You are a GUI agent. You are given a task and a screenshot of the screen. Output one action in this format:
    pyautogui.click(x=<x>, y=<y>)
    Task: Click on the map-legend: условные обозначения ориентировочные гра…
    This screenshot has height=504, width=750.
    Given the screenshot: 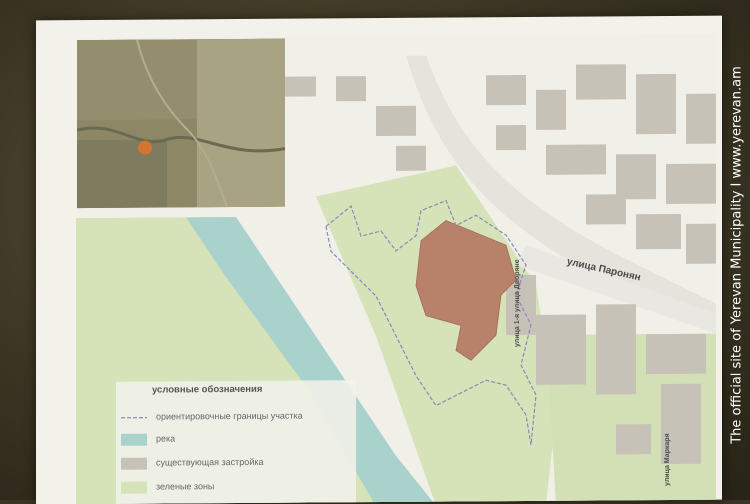 What is the action you would take?
    pyautogui.click(x=236, y=442)
    